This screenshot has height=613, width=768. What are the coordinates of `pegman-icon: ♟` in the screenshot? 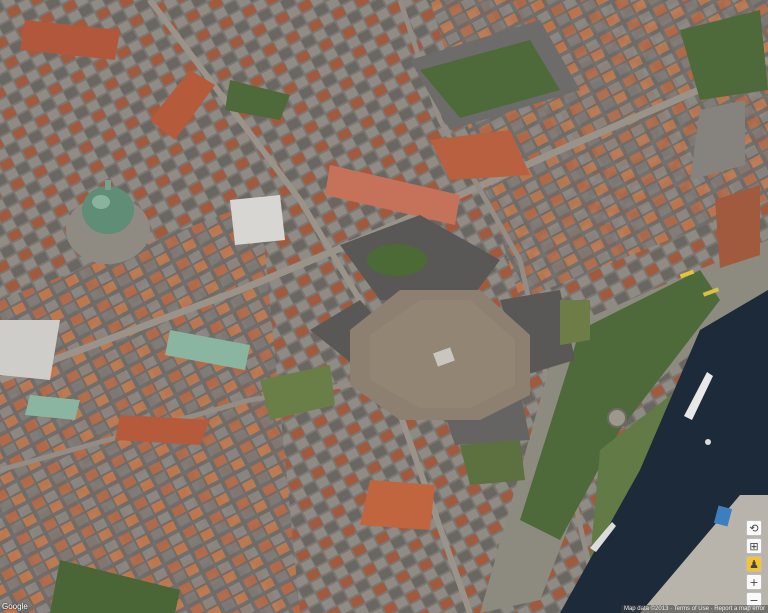 It's located at (754, 564).